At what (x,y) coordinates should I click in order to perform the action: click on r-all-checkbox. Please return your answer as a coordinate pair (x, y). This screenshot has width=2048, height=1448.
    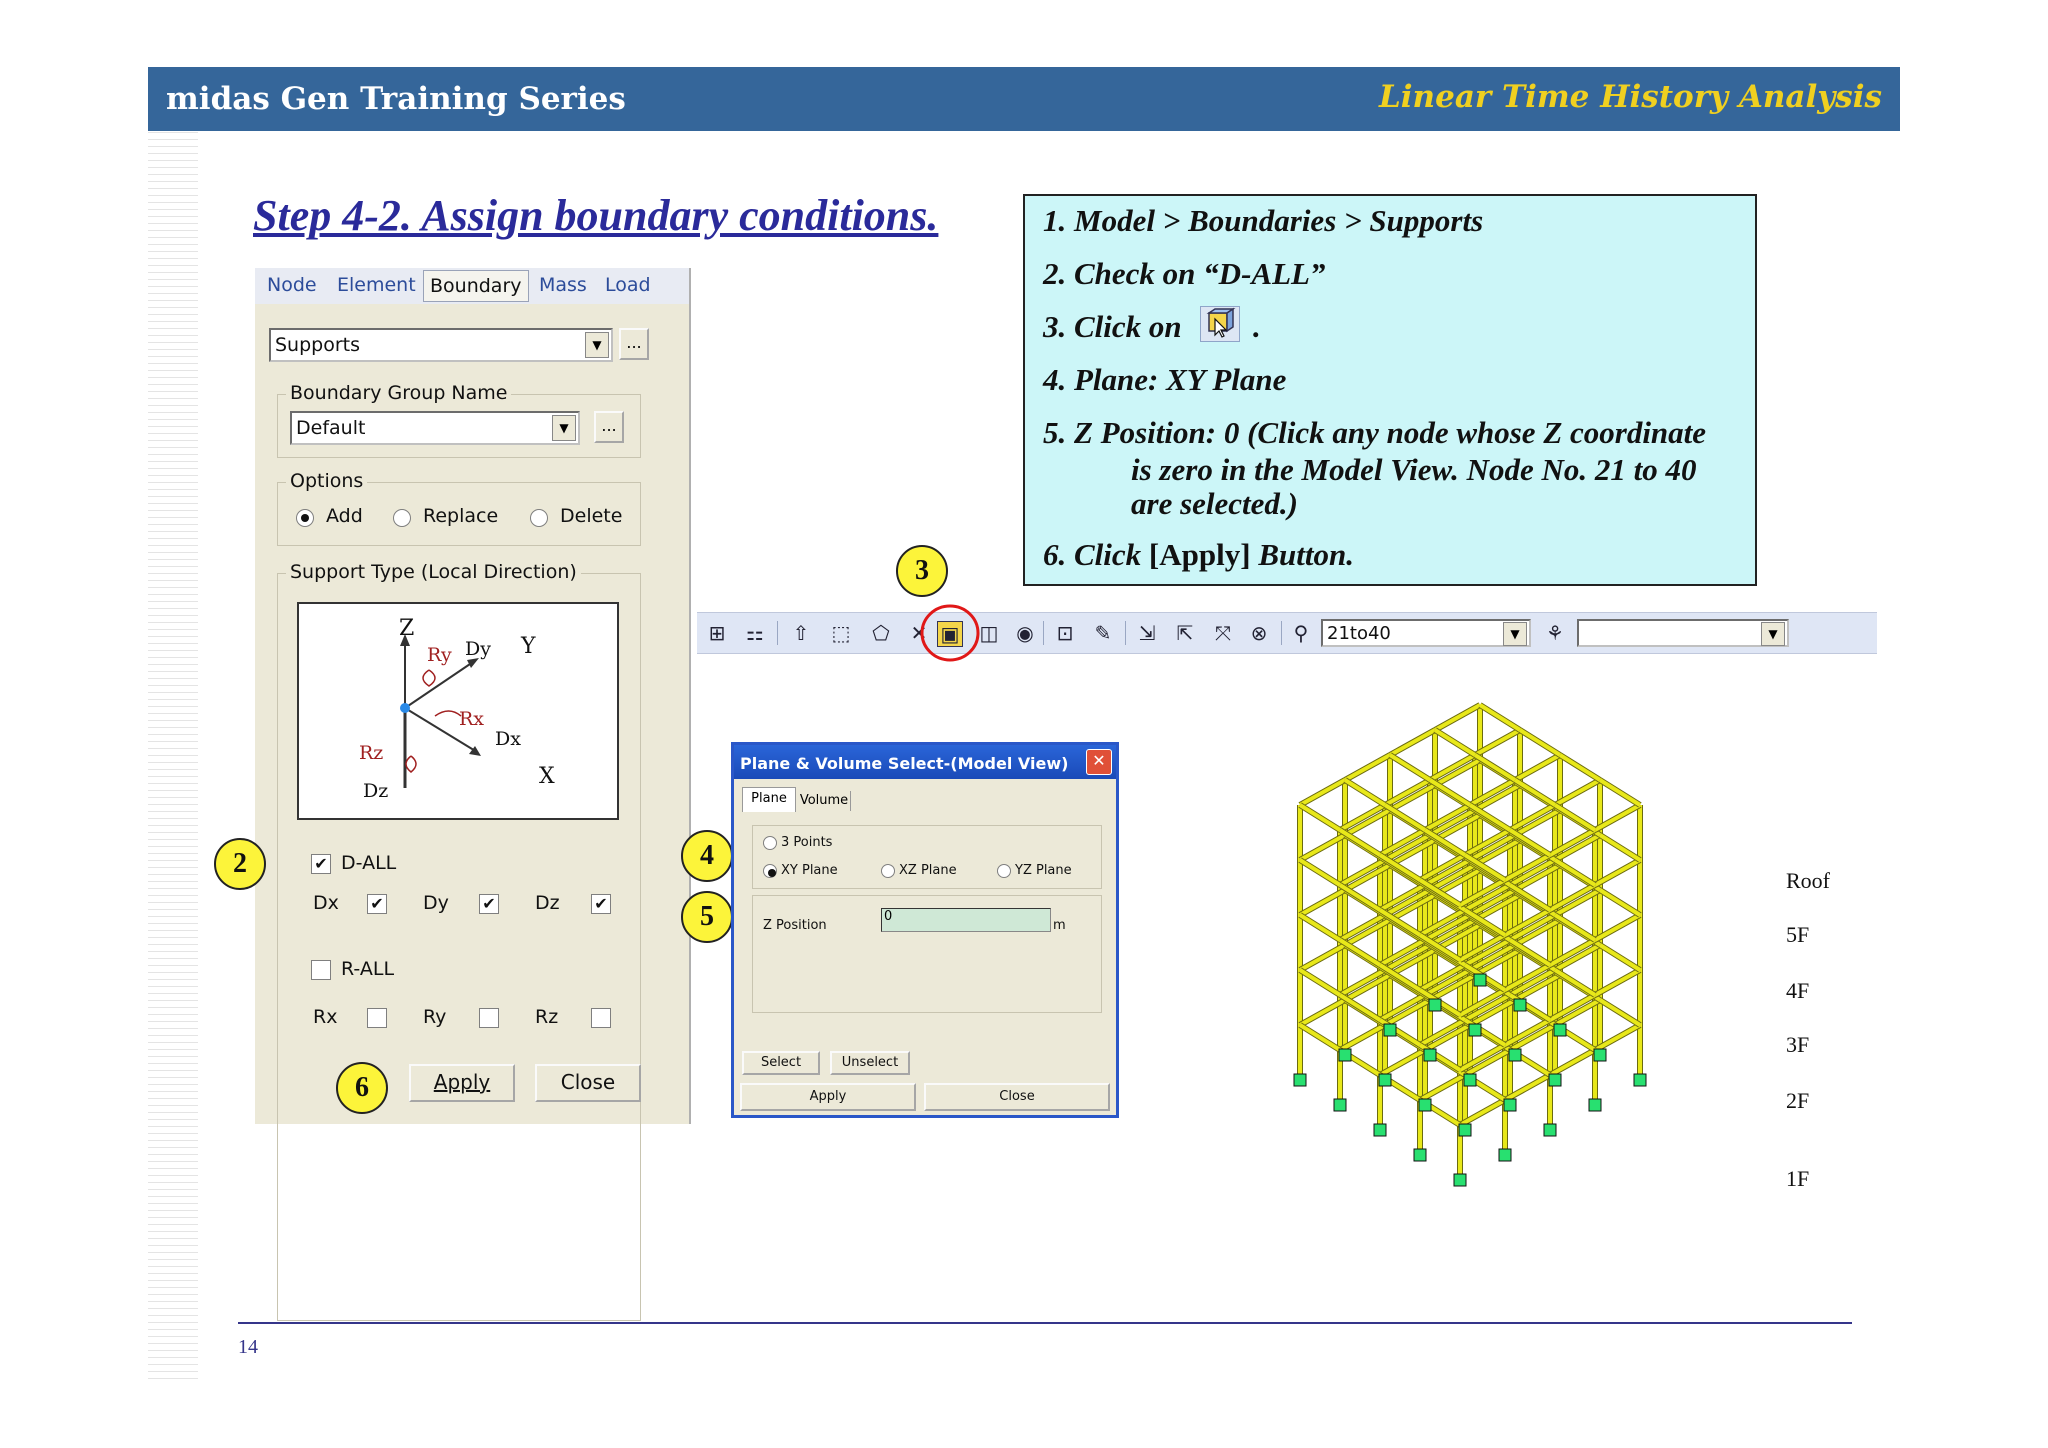
    Looking at the image, I should click on (321, 970).